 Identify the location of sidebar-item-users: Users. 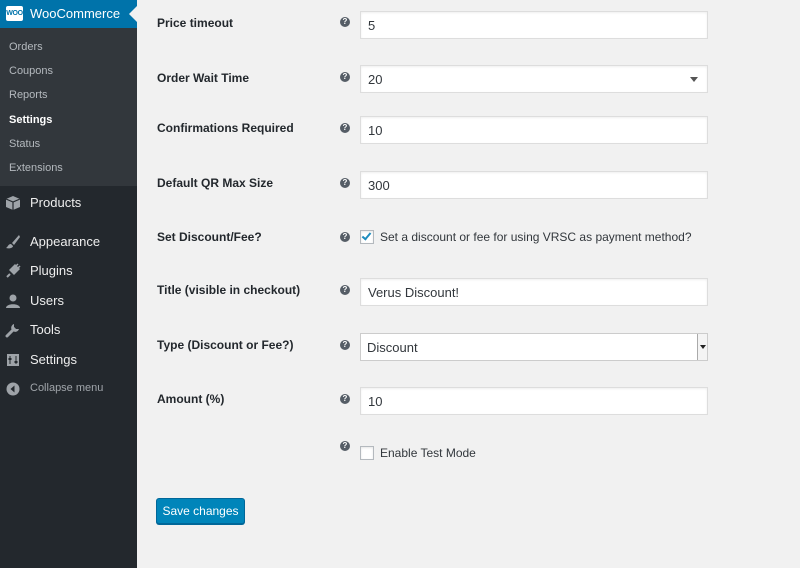
(68, 301).